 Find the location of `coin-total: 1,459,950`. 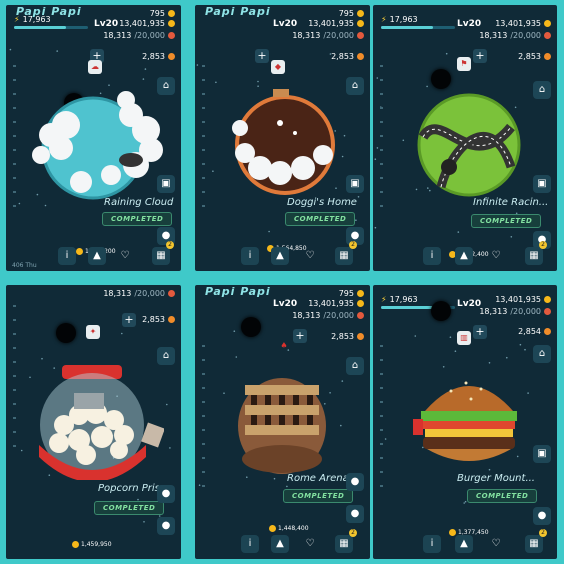

coin-total: 1,459,950 is located at coordinates (92, 544).